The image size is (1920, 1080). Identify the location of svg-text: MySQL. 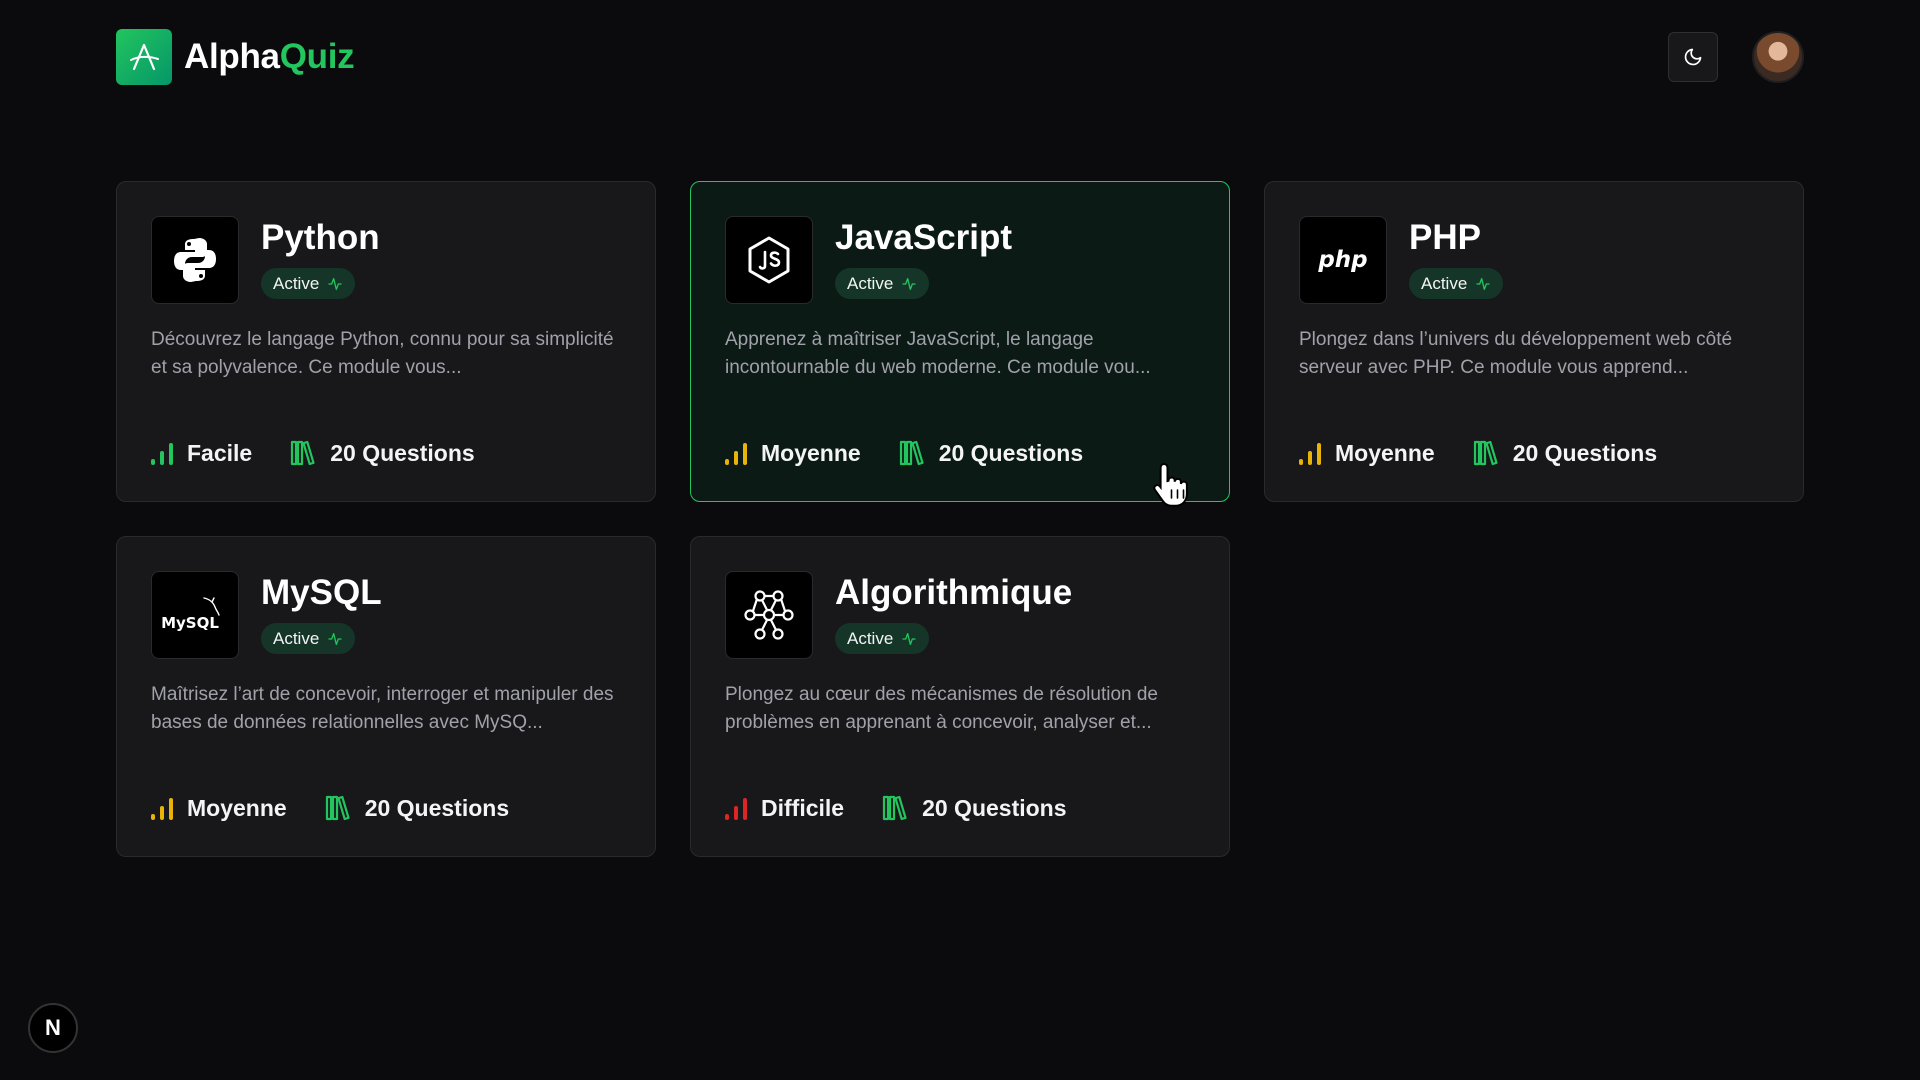
(190, 623).